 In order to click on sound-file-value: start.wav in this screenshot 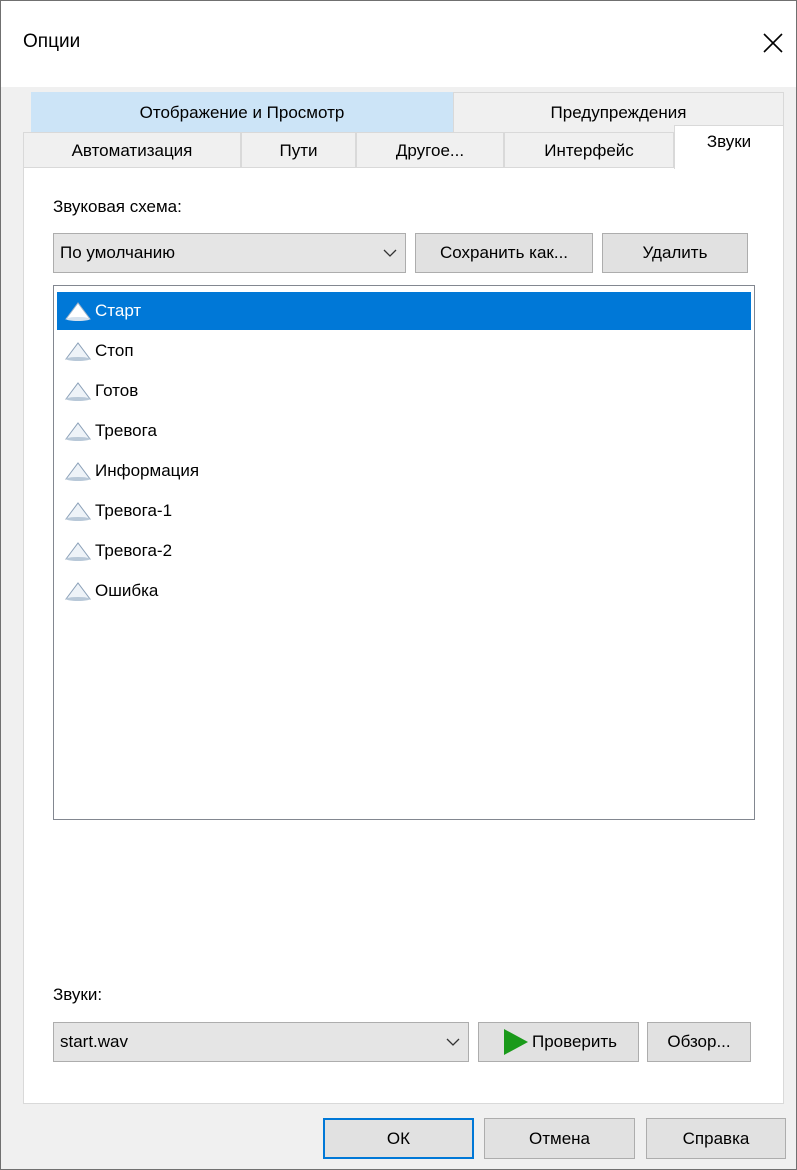, I will do `click(94, 1041)`.